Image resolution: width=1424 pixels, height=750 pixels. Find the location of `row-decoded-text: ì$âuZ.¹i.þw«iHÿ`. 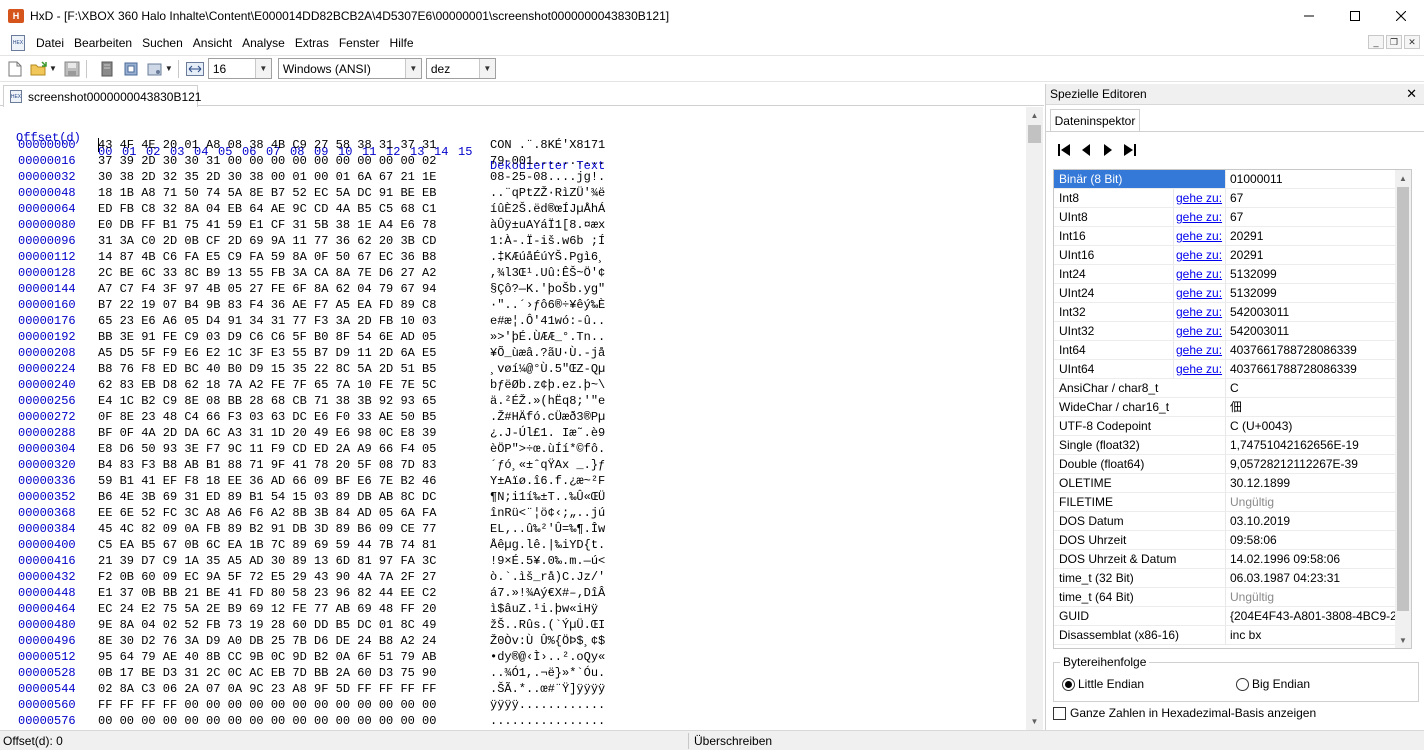

row-decoded-text: ì$âuZ.¹i.þw«iHÿ is located at coordinates (547, 609).